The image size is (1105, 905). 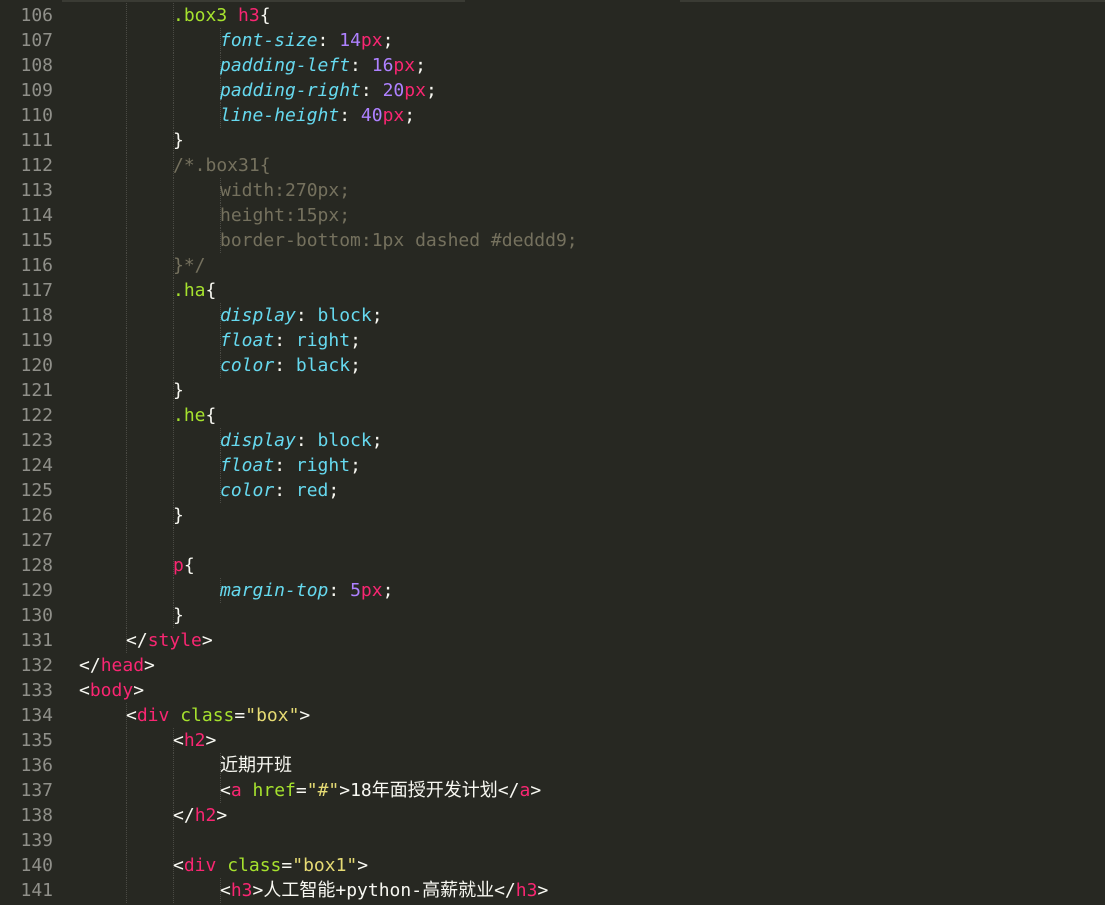 I want to click on code-line: /*.box31{, so click(x=583, y=165).